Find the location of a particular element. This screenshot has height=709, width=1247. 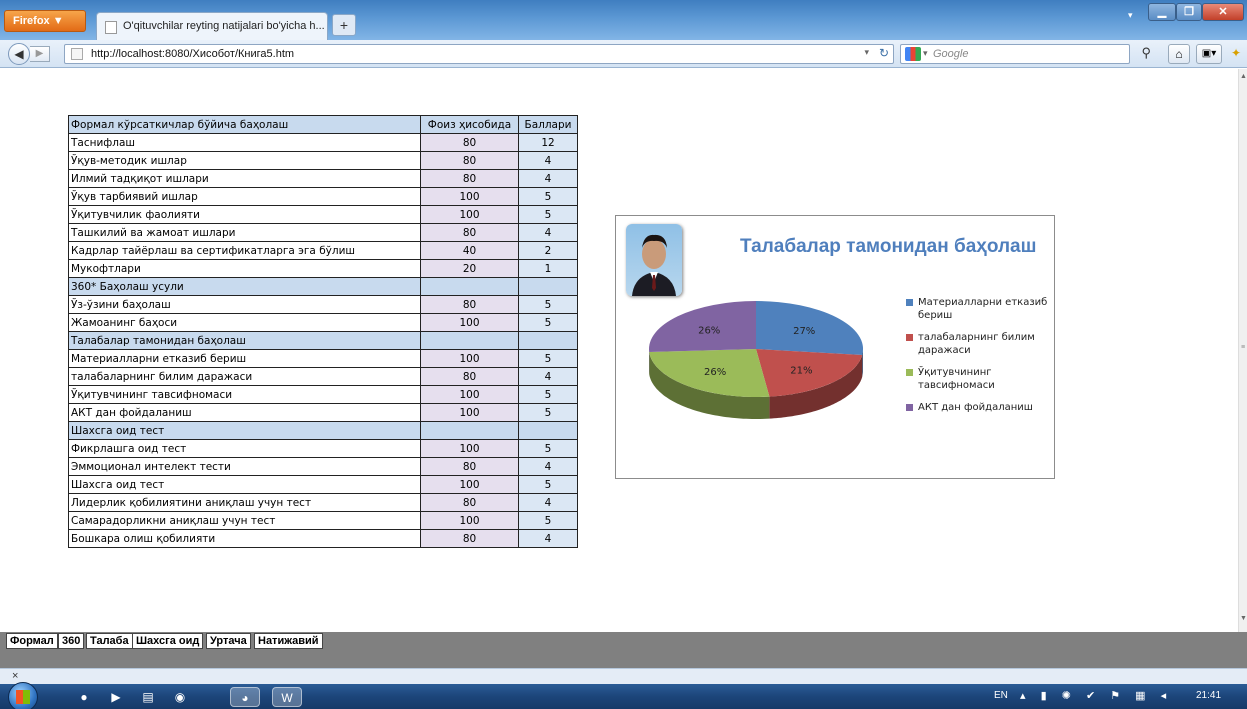

close-button: ✕ is located at coordinates (1223, 12).